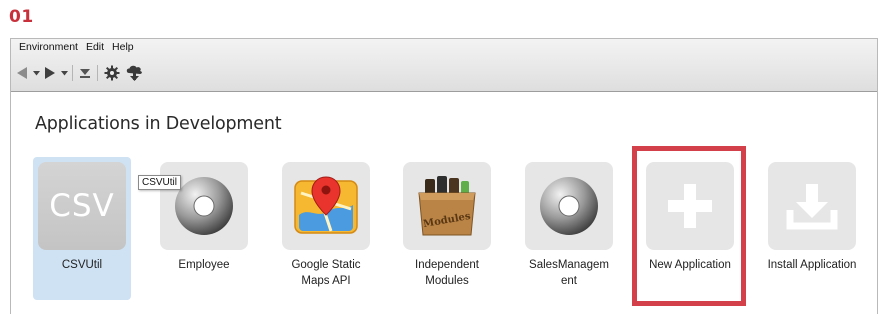 The height and width of the screenshot is (314, 879). Describe the element at coordinates (326, 273) in the screenshot. I see `app-label: Google Static Maps API` at that location.